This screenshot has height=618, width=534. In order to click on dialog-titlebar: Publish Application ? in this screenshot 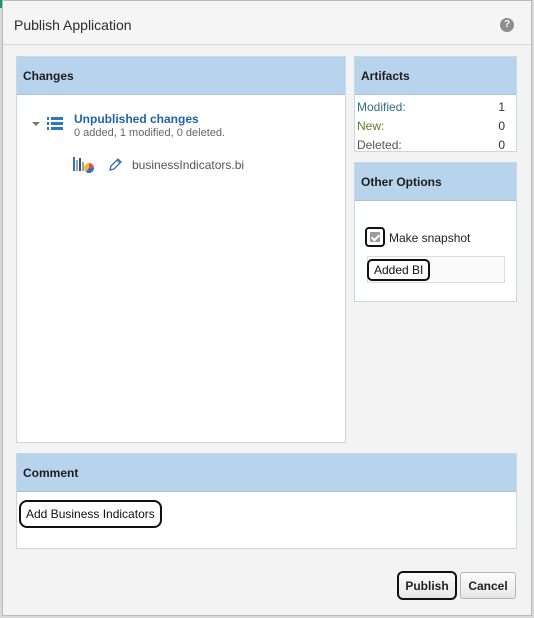, I will do `click(267, 23)`.